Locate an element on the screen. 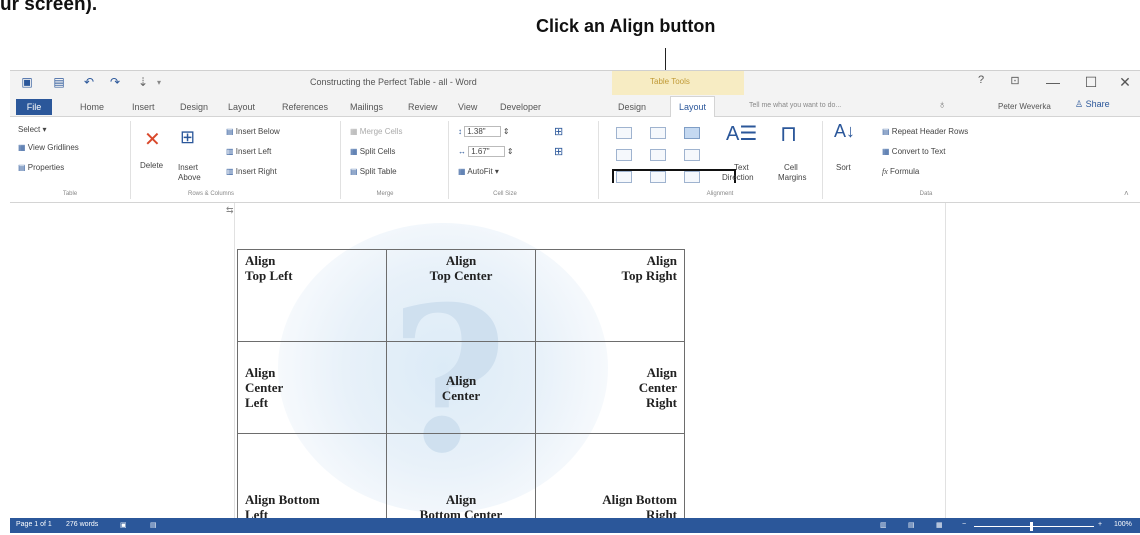 This screenshot has height=535, width=1140. view-gridlines-button: ▦ View Gridlines is located at coordinates (48, 147).